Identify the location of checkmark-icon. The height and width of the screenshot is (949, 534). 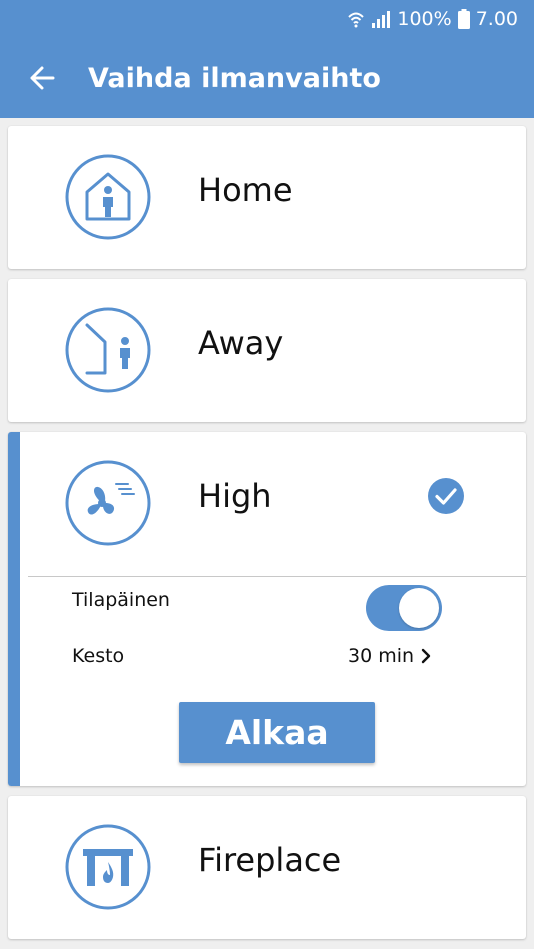
(446, 496).